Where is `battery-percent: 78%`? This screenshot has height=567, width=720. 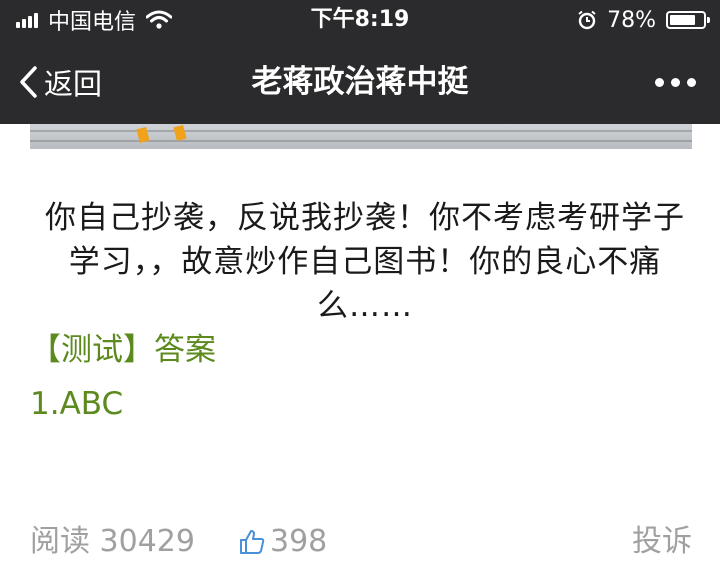
battery-percent: 78% is located at coordinates (631, 20).